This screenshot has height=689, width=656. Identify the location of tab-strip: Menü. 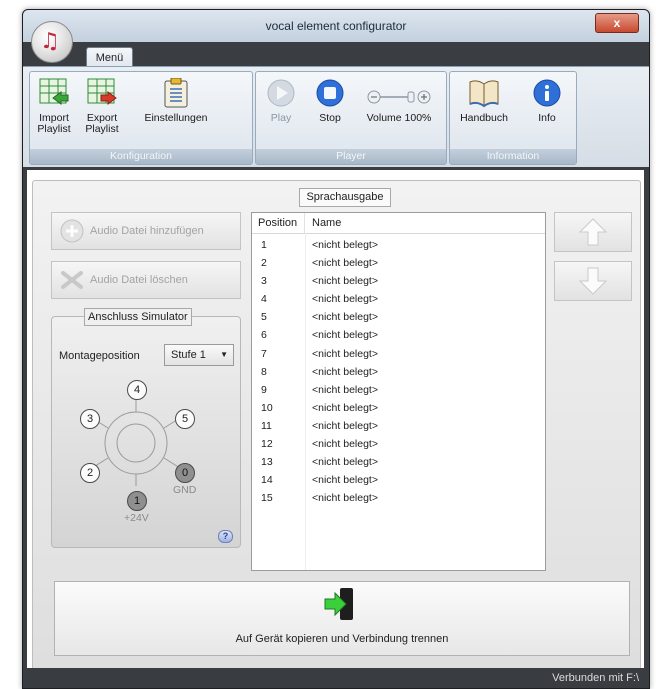
(336, 55).